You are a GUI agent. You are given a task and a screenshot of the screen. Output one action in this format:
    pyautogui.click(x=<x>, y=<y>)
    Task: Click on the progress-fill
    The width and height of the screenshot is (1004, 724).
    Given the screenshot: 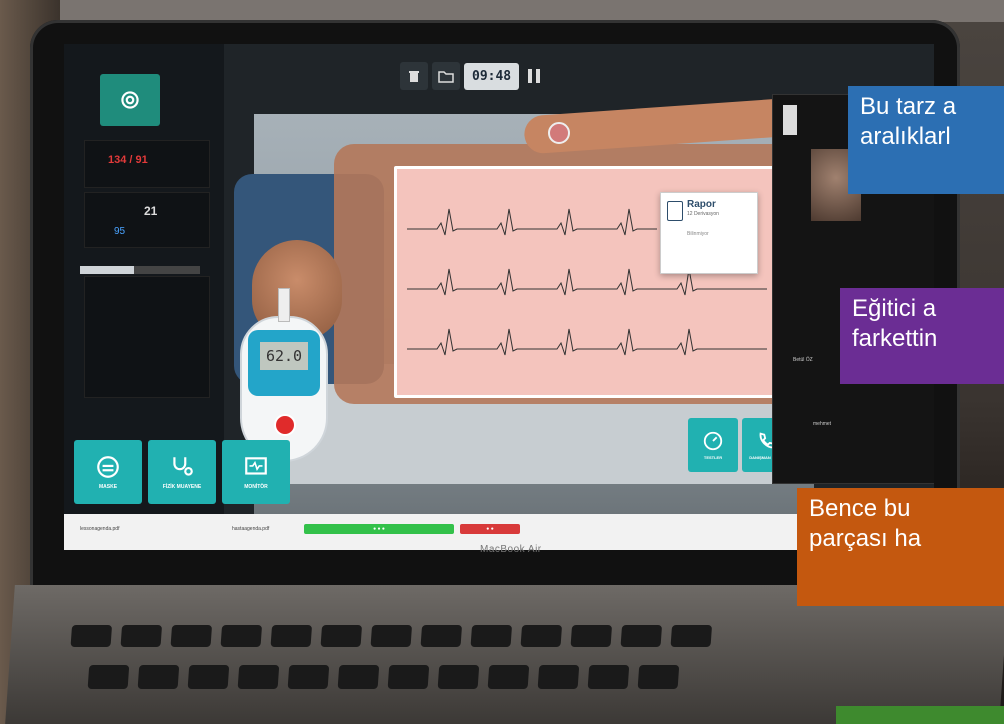 What is the action you would take?
    pyautogui.click(x=107, y=270)
    